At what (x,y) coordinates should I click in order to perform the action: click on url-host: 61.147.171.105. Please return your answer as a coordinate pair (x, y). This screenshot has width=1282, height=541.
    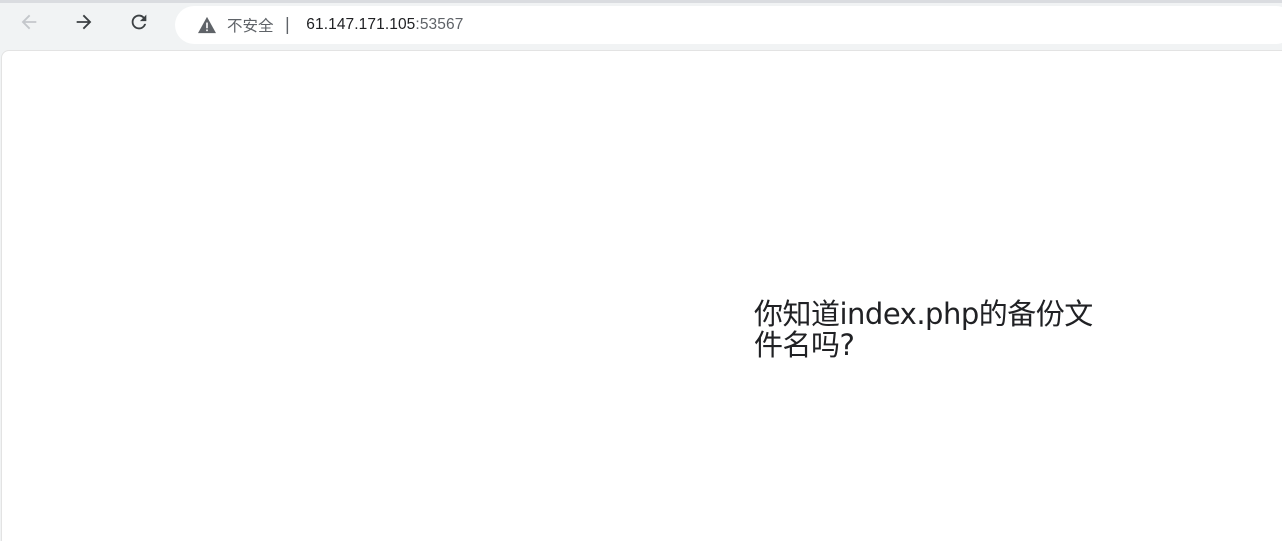
    Looking at the image, I should click on (361, 24).